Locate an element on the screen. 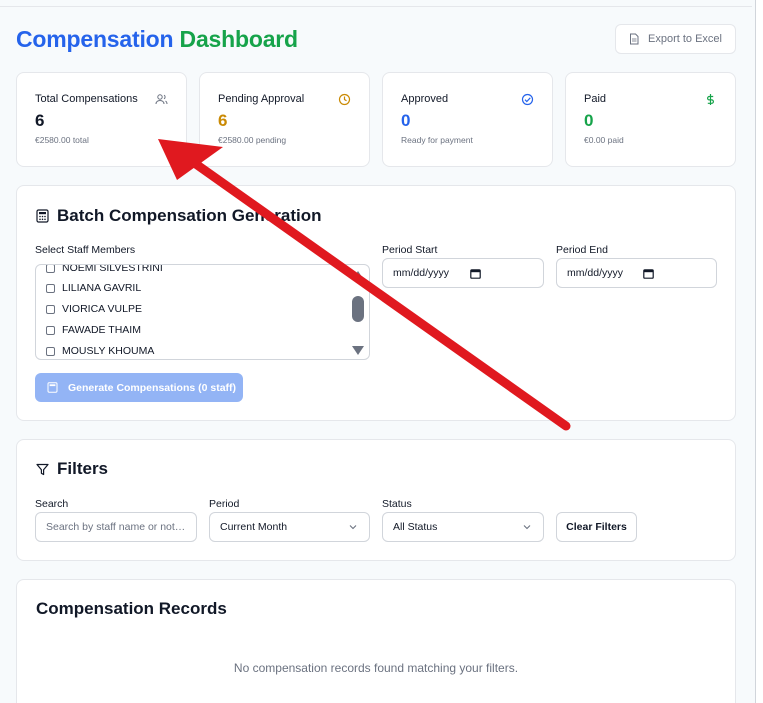 The width and height of the screenshot is (763, 703). generate-compensations-button: Generate Compensations (0 staff) is located at coordinates (139, 387).